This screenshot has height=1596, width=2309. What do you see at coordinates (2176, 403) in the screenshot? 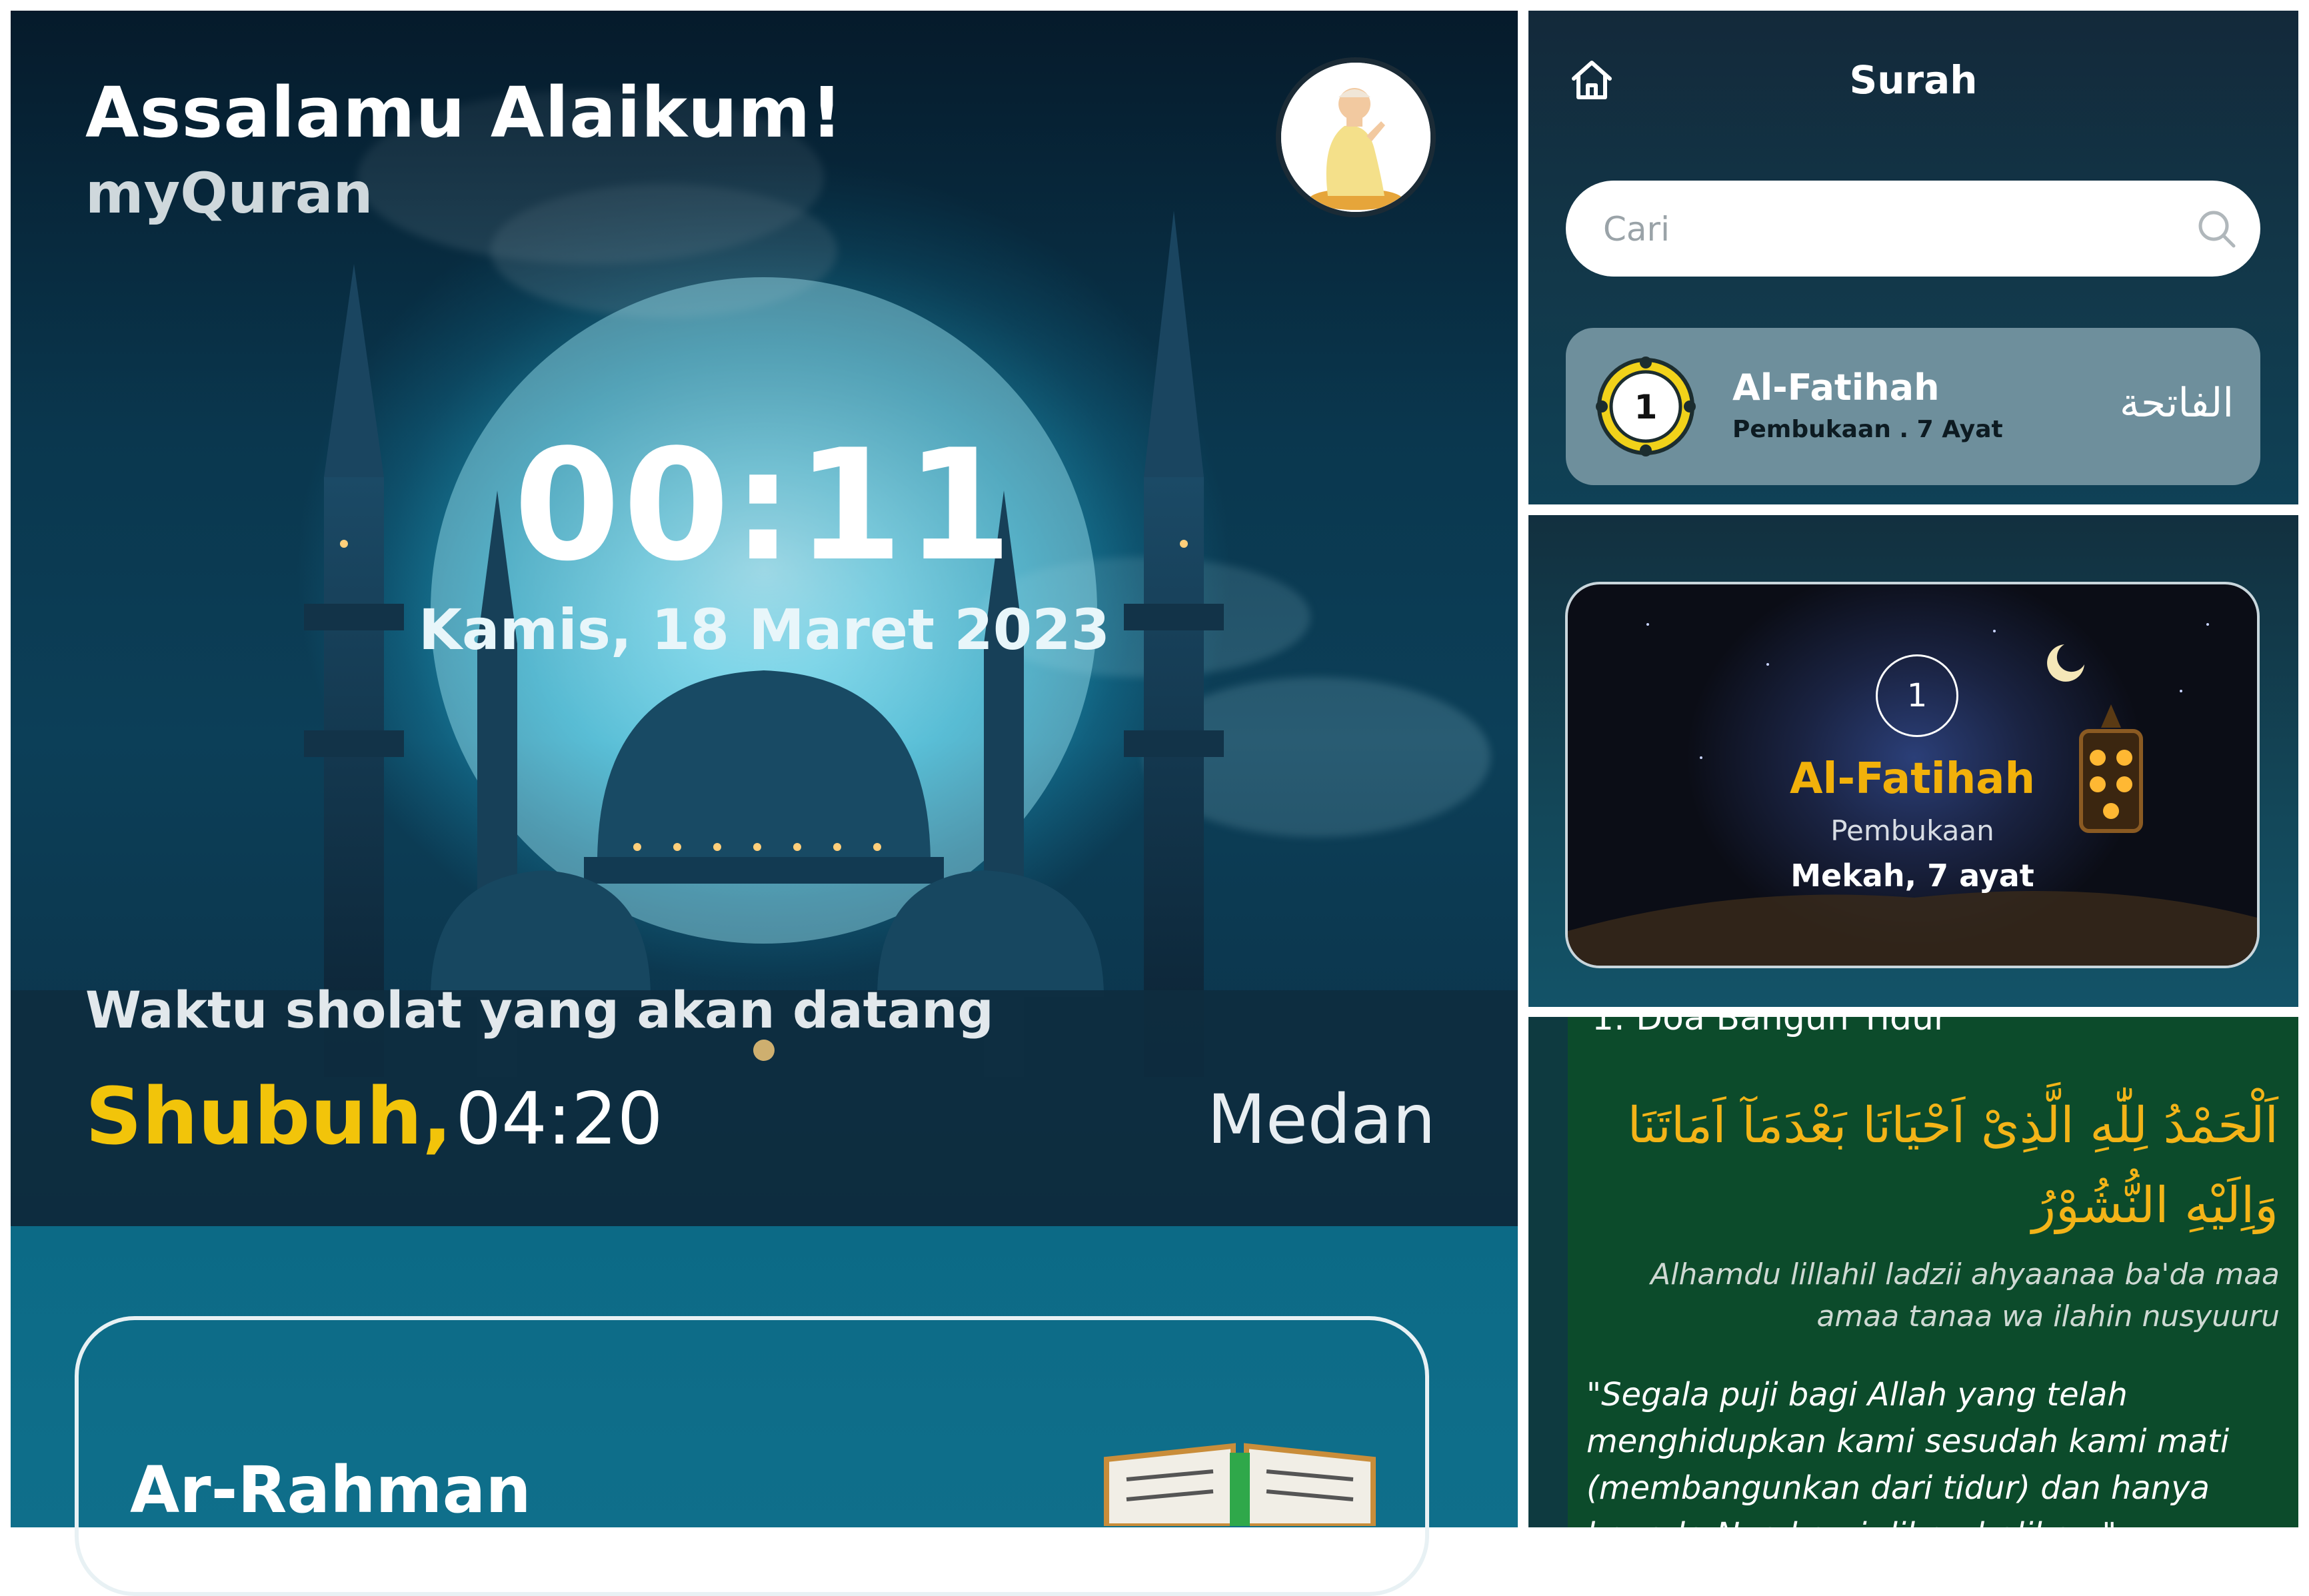
I see `surah-arabic-name: الفاتحة` at bounding box center [2176, 403].